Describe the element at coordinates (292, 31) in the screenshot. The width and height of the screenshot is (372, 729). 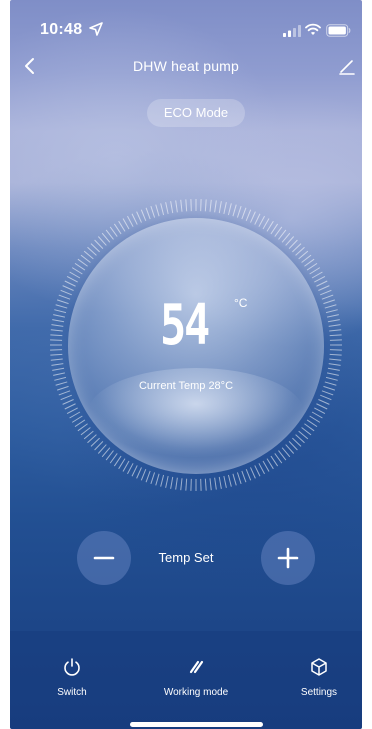
I see `signal-icon` at that location.